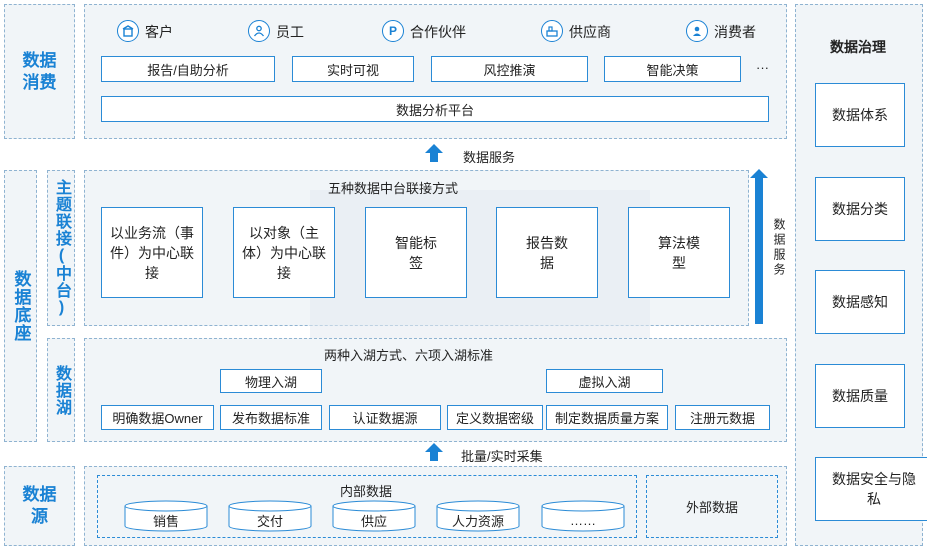  Describe the element at coordinates (762, 67) in the screenshot. I see `apps-more: ···` at that location.